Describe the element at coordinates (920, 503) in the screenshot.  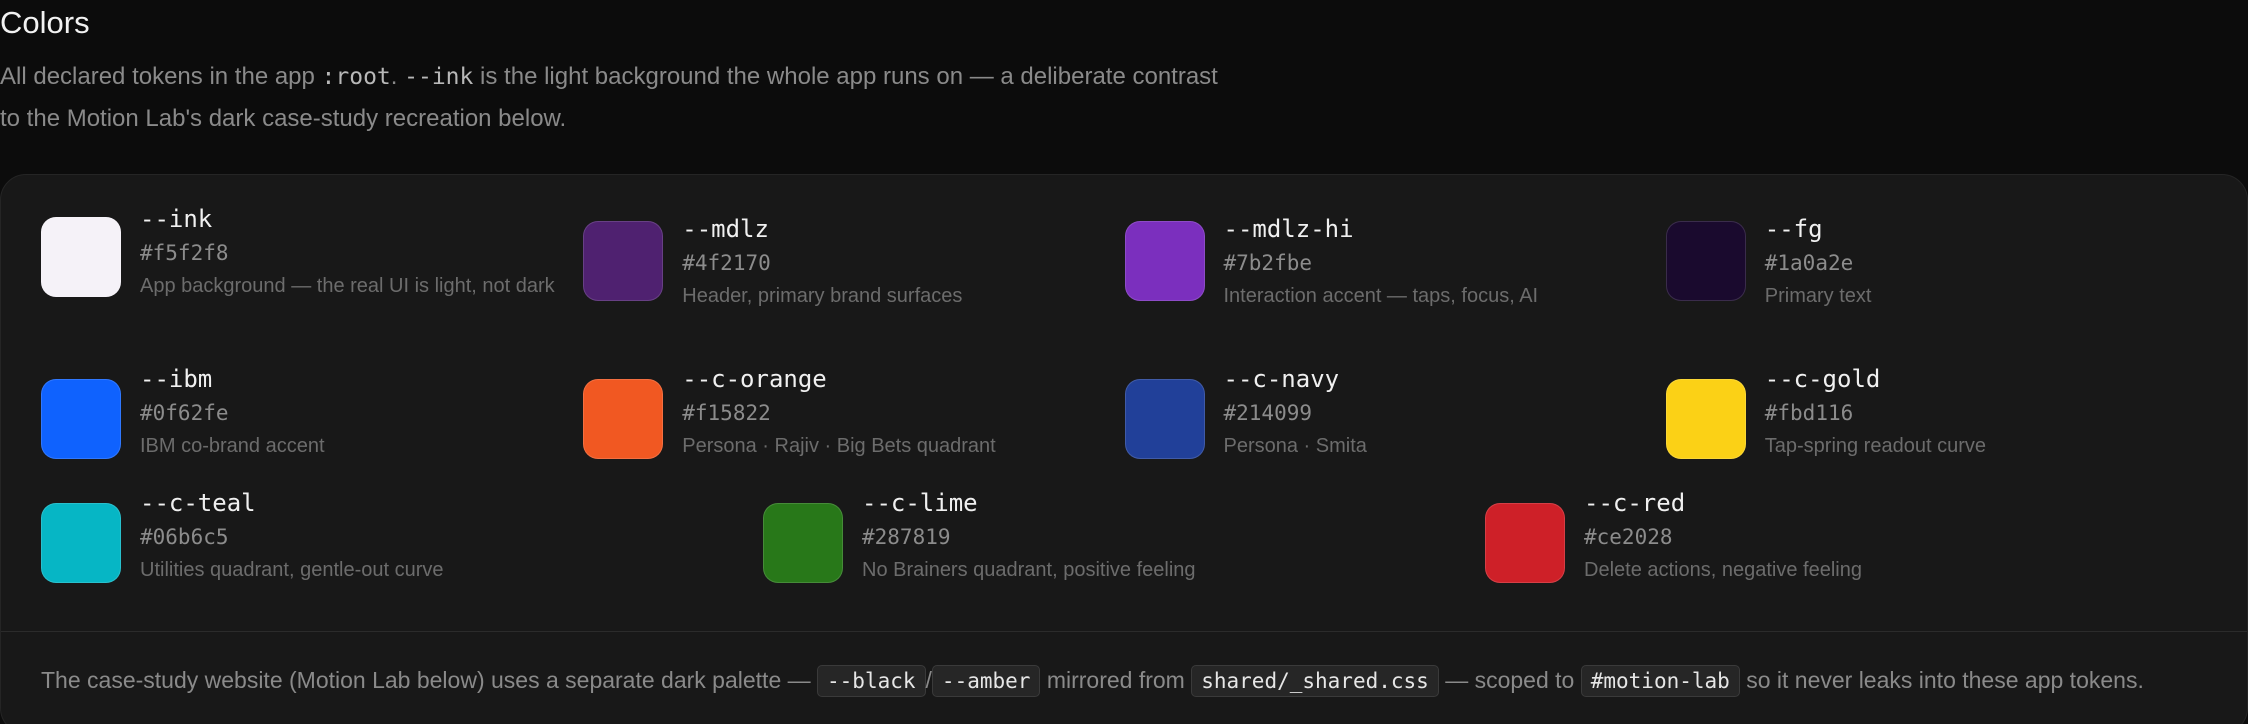
I see `token-name: --c-lime` at that location.